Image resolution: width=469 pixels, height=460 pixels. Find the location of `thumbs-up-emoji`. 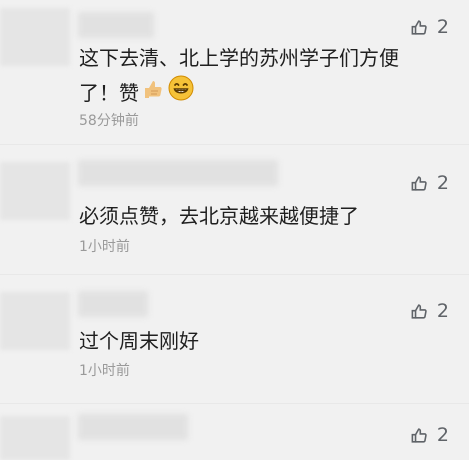

thumbs-up-emoji is located at coordinates (153, 93).